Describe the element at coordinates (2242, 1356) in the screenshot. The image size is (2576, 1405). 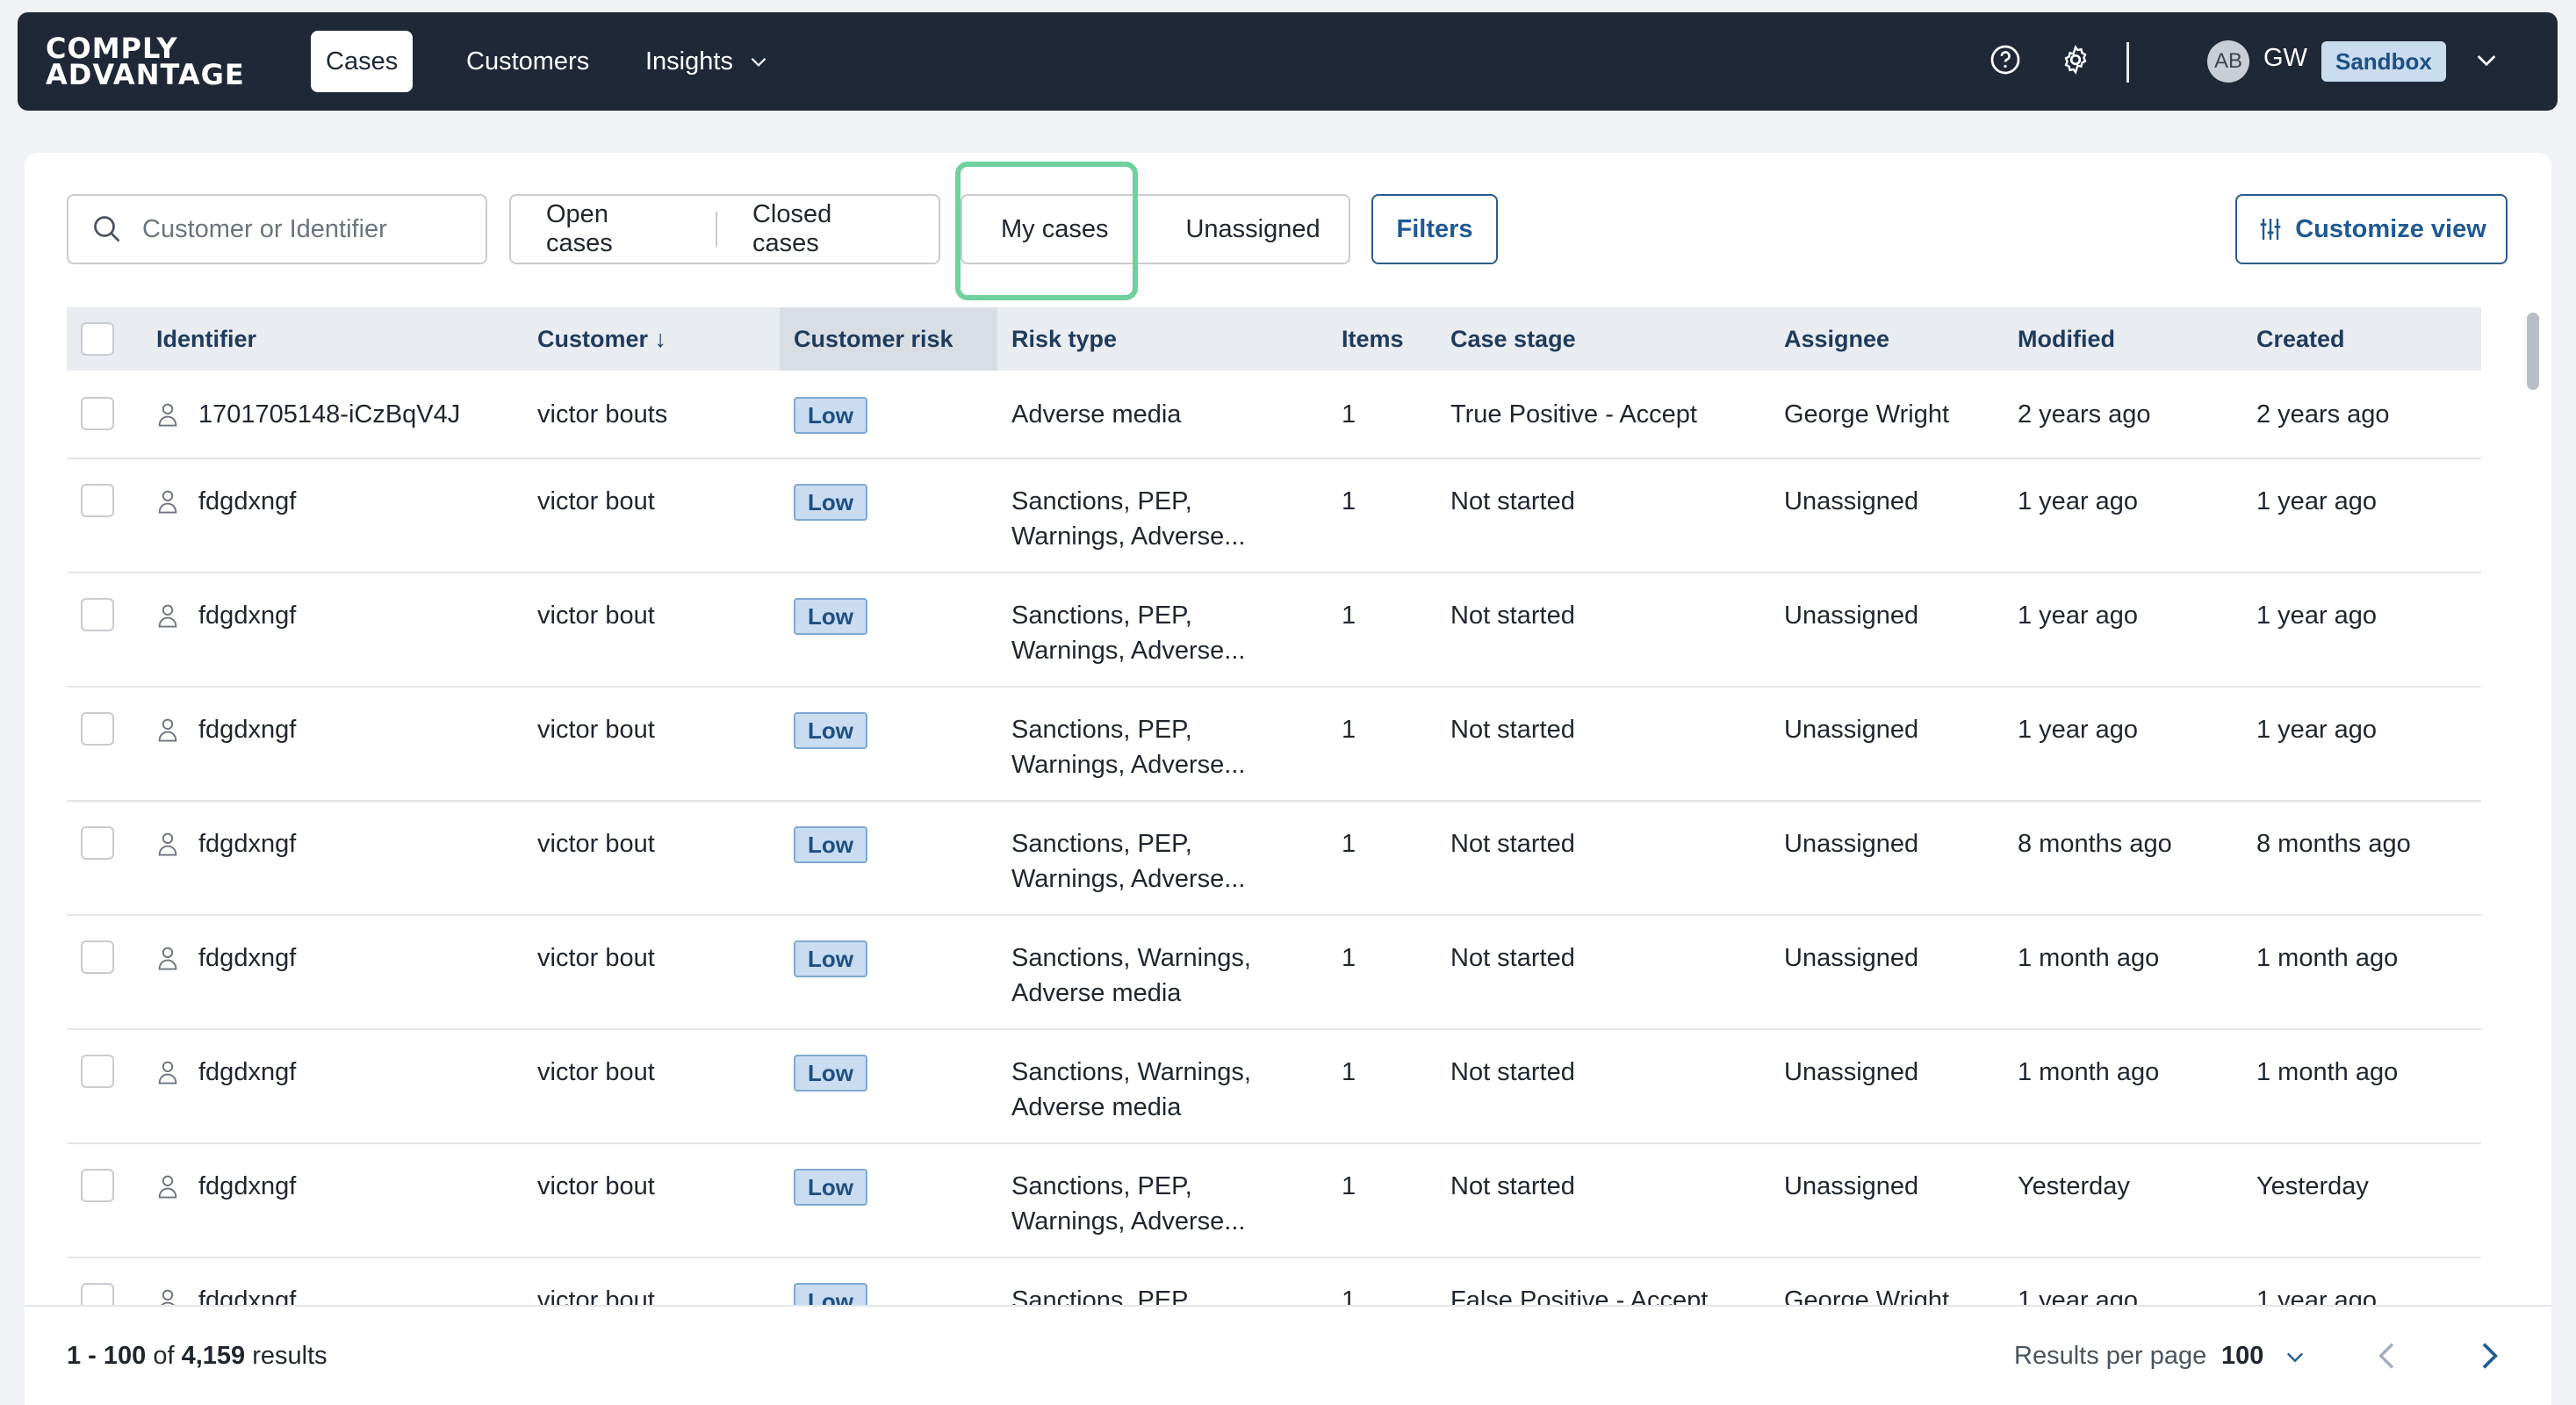
I see `results-per-page-value: 100` at that location.